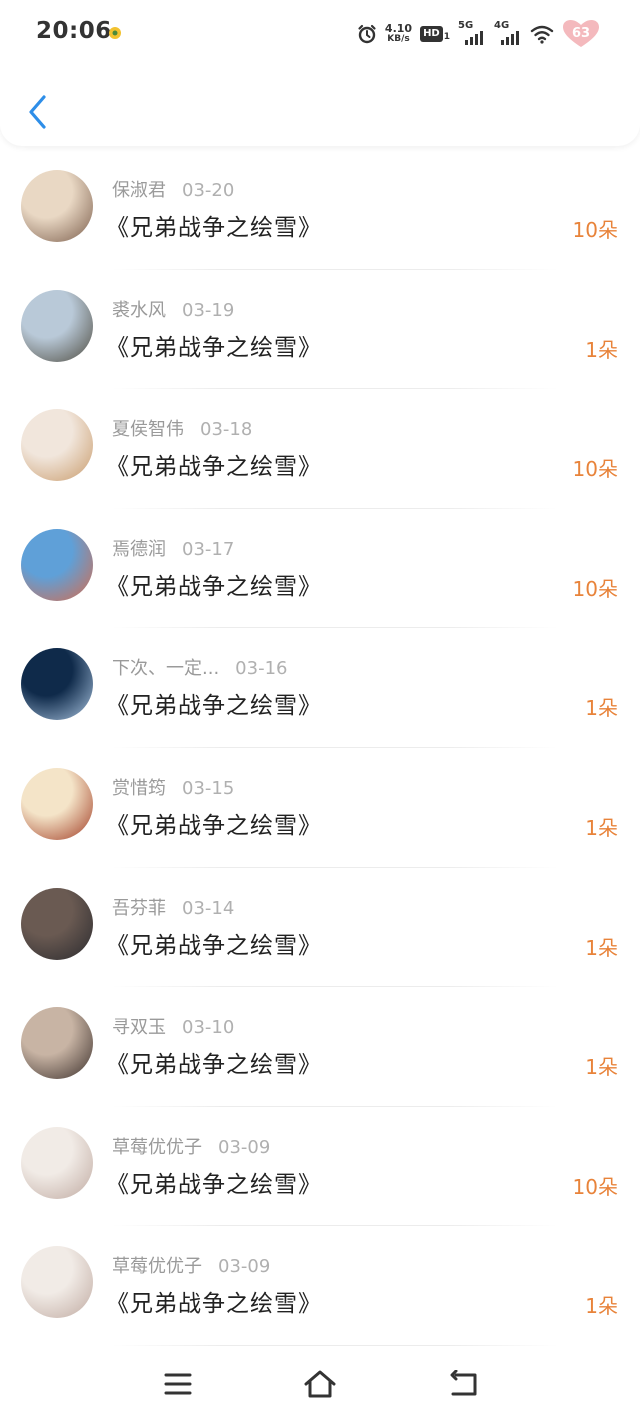 The width and height of the screenshot is (640, 1423). I want to click on list-item: 下次、一定... 03-16 《兄弟战争之绘雪》 1朵, so click(320, 688).